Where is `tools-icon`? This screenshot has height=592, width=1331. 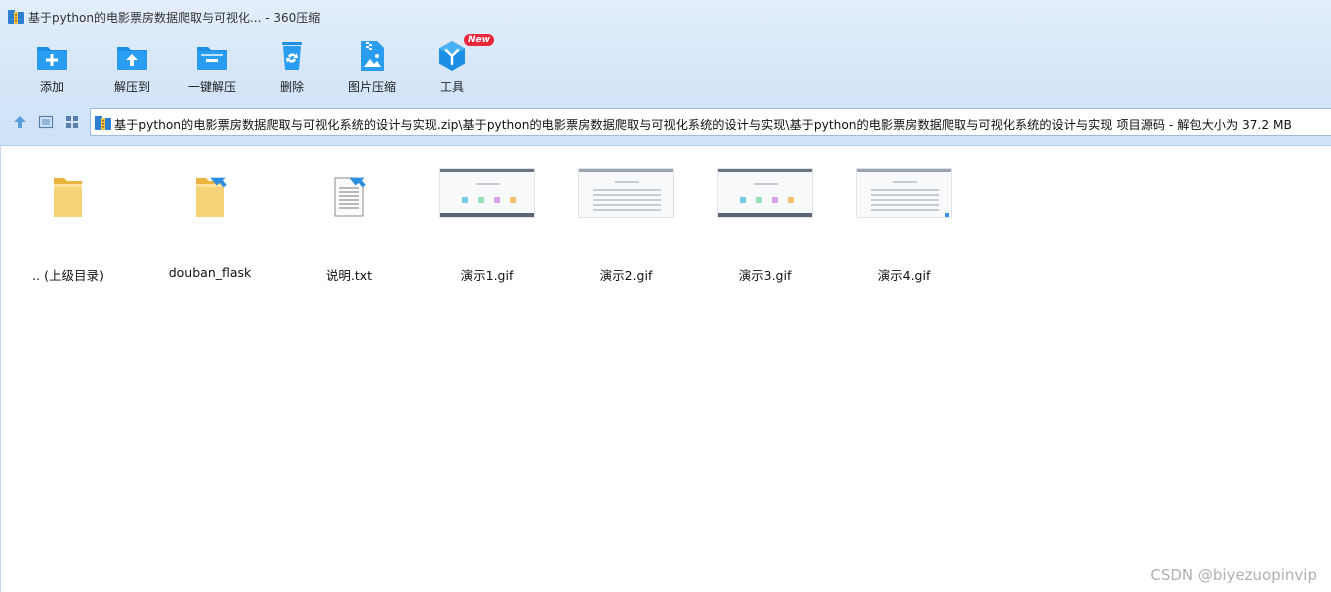
tools-icon is located at coordinates (452, 56).